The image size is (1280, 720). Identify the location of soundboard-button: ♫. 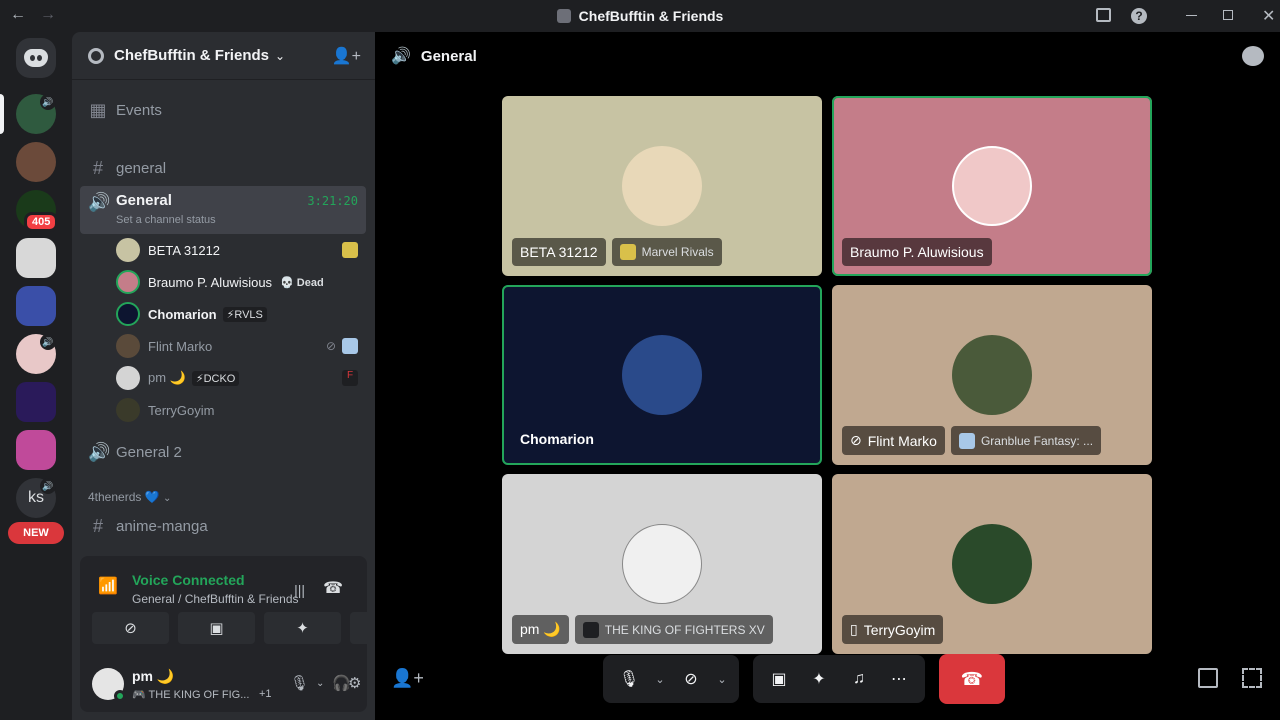
(859, 679).